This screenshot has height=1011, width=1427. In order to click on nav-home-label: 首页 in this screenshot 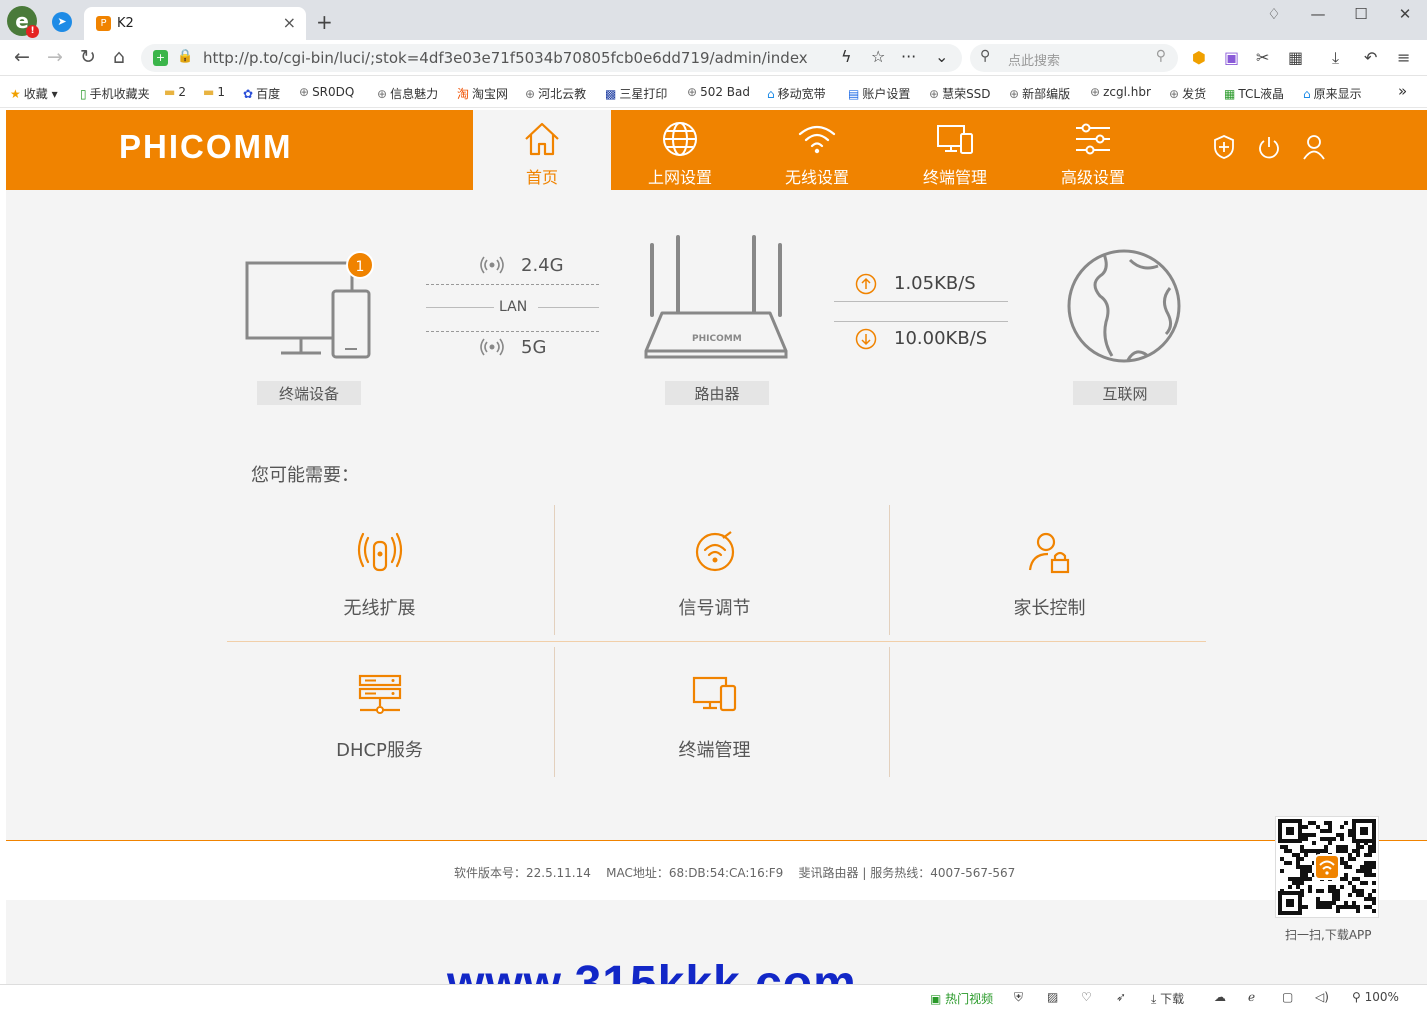, I will do `click(541, 177)`.